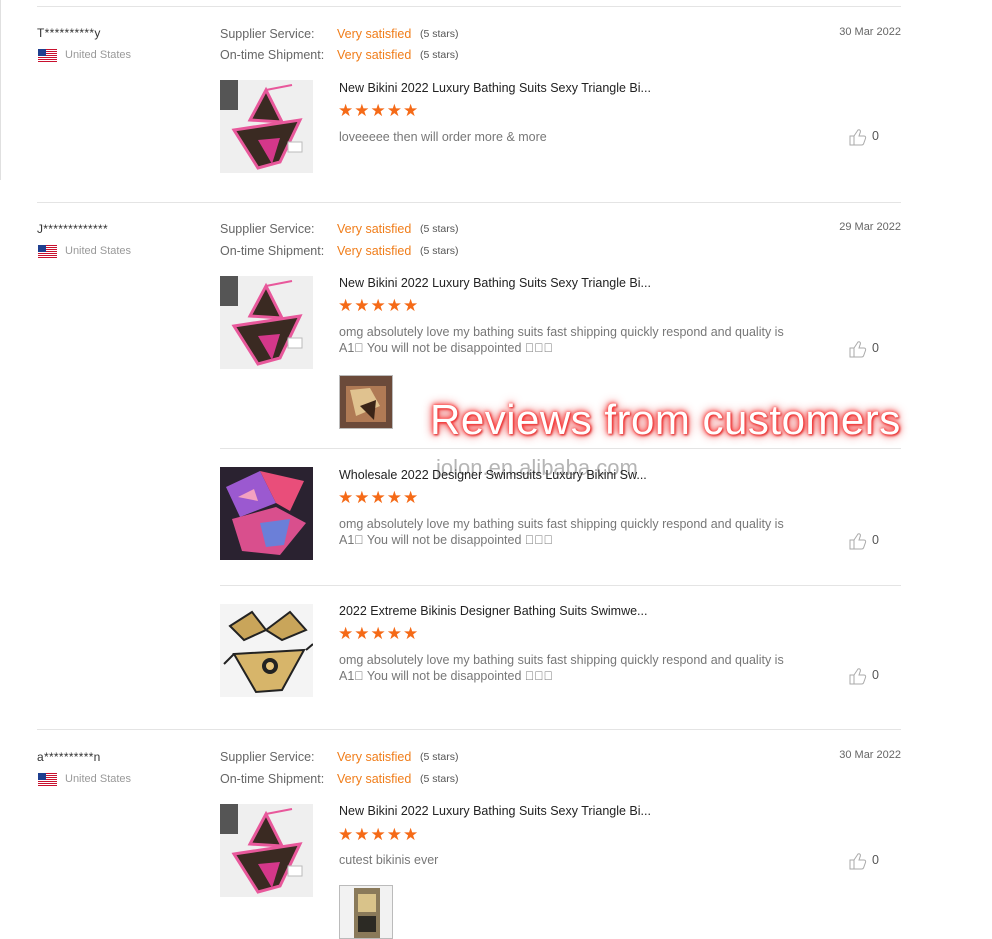 The width and height of the screenshot is (992, 939). Describe the element at coordinates (537, 467) in the screenshot. I see `watermark-text: jolon.en.alibaba.com` at that location.